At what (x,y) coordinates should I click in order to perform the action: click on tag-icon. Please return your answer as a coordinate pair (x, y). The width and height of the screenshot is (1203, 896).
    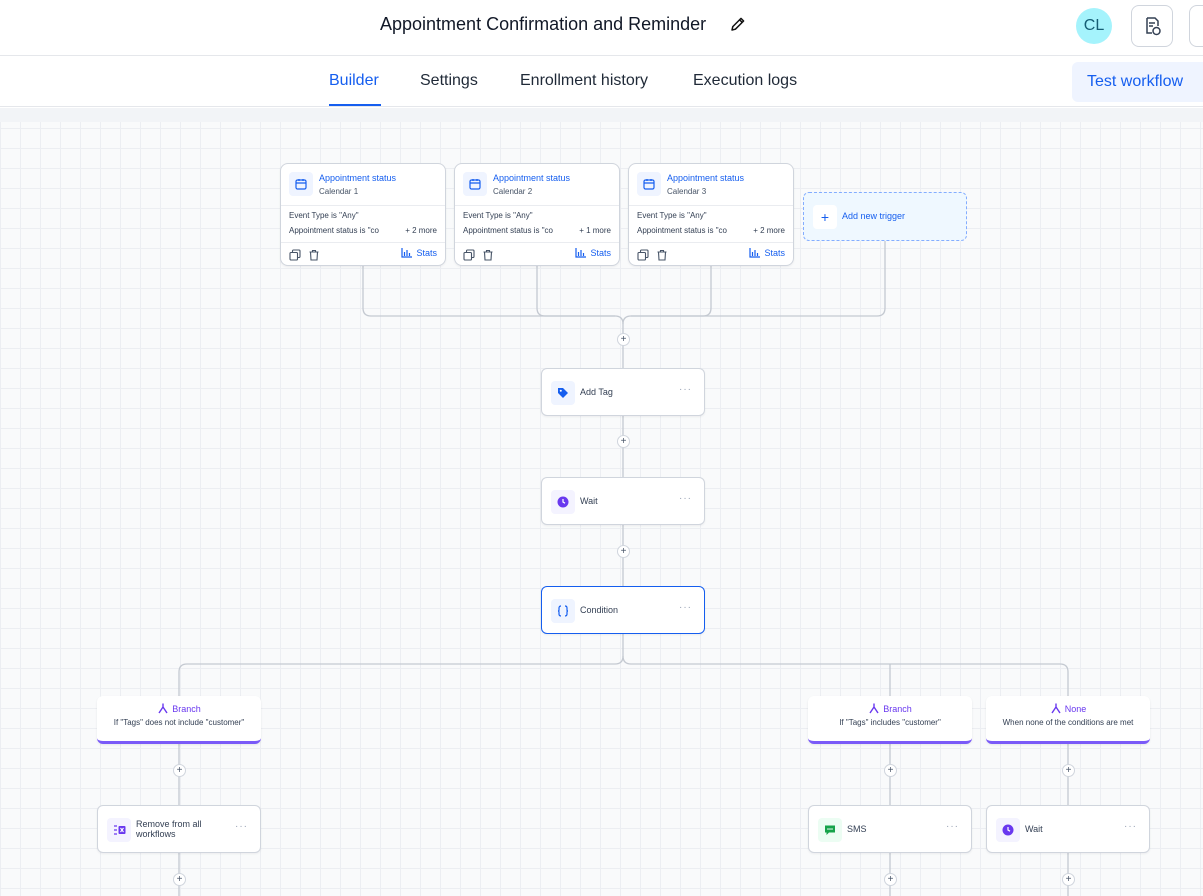
    Looking at the image, I should click on (563, 393).